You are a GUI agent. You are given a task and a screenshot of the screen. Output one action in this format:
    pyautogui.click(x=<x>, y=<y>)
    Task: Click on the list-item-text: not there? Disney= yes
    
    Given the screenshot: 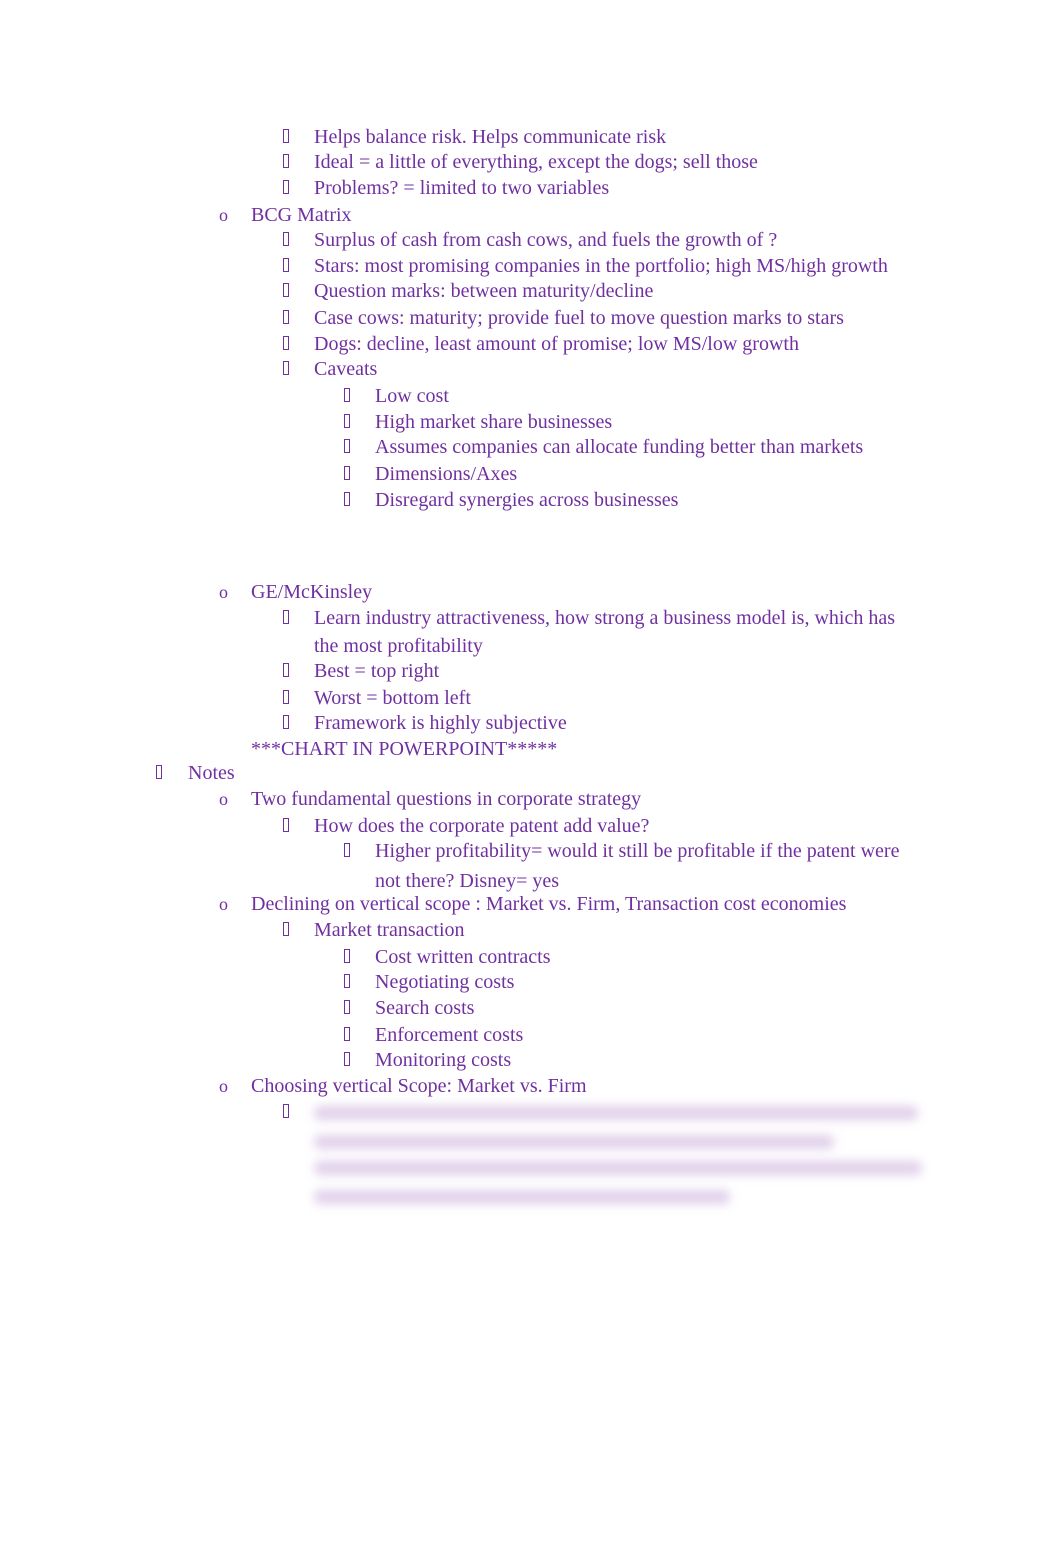 What is the action you would take?
    pyautogui.click(x=467, y=881)
    